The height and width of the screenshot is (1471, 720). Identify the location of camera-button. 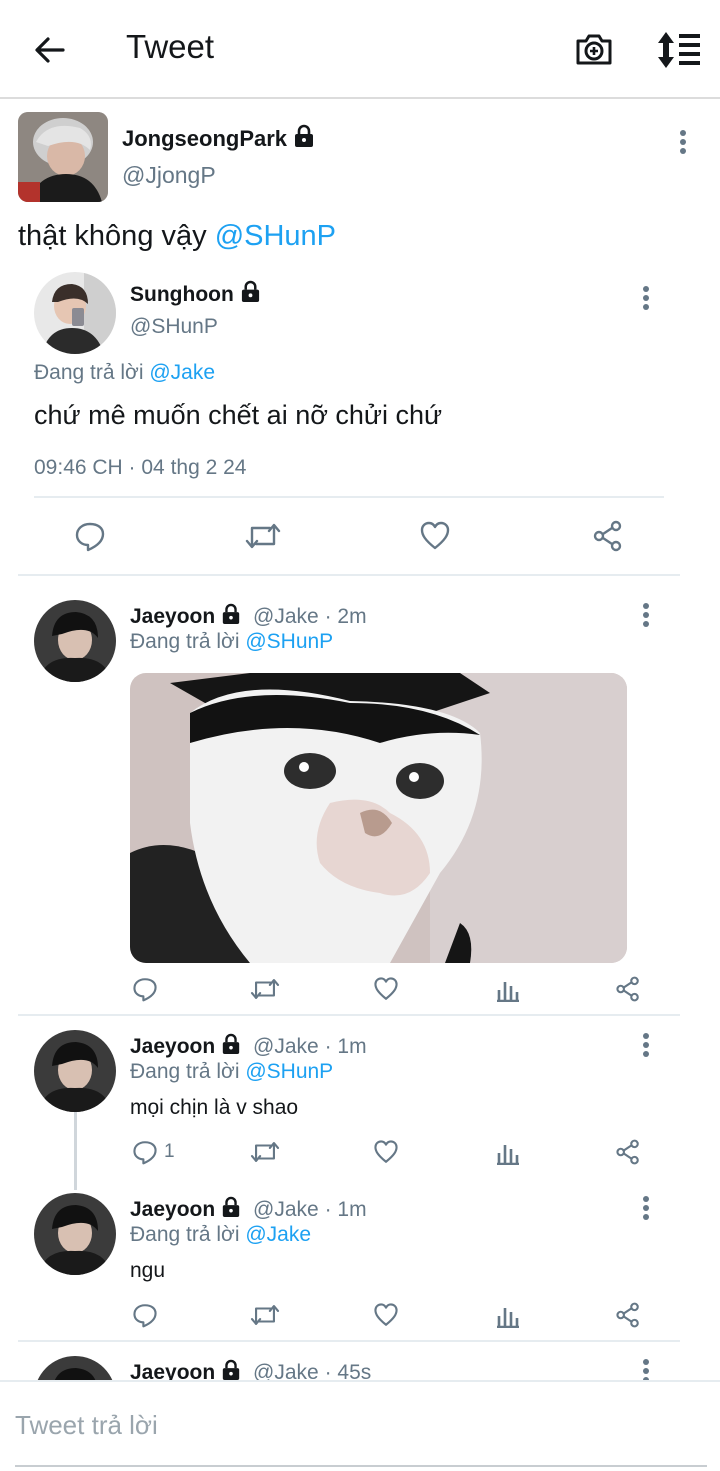
(594, 49).